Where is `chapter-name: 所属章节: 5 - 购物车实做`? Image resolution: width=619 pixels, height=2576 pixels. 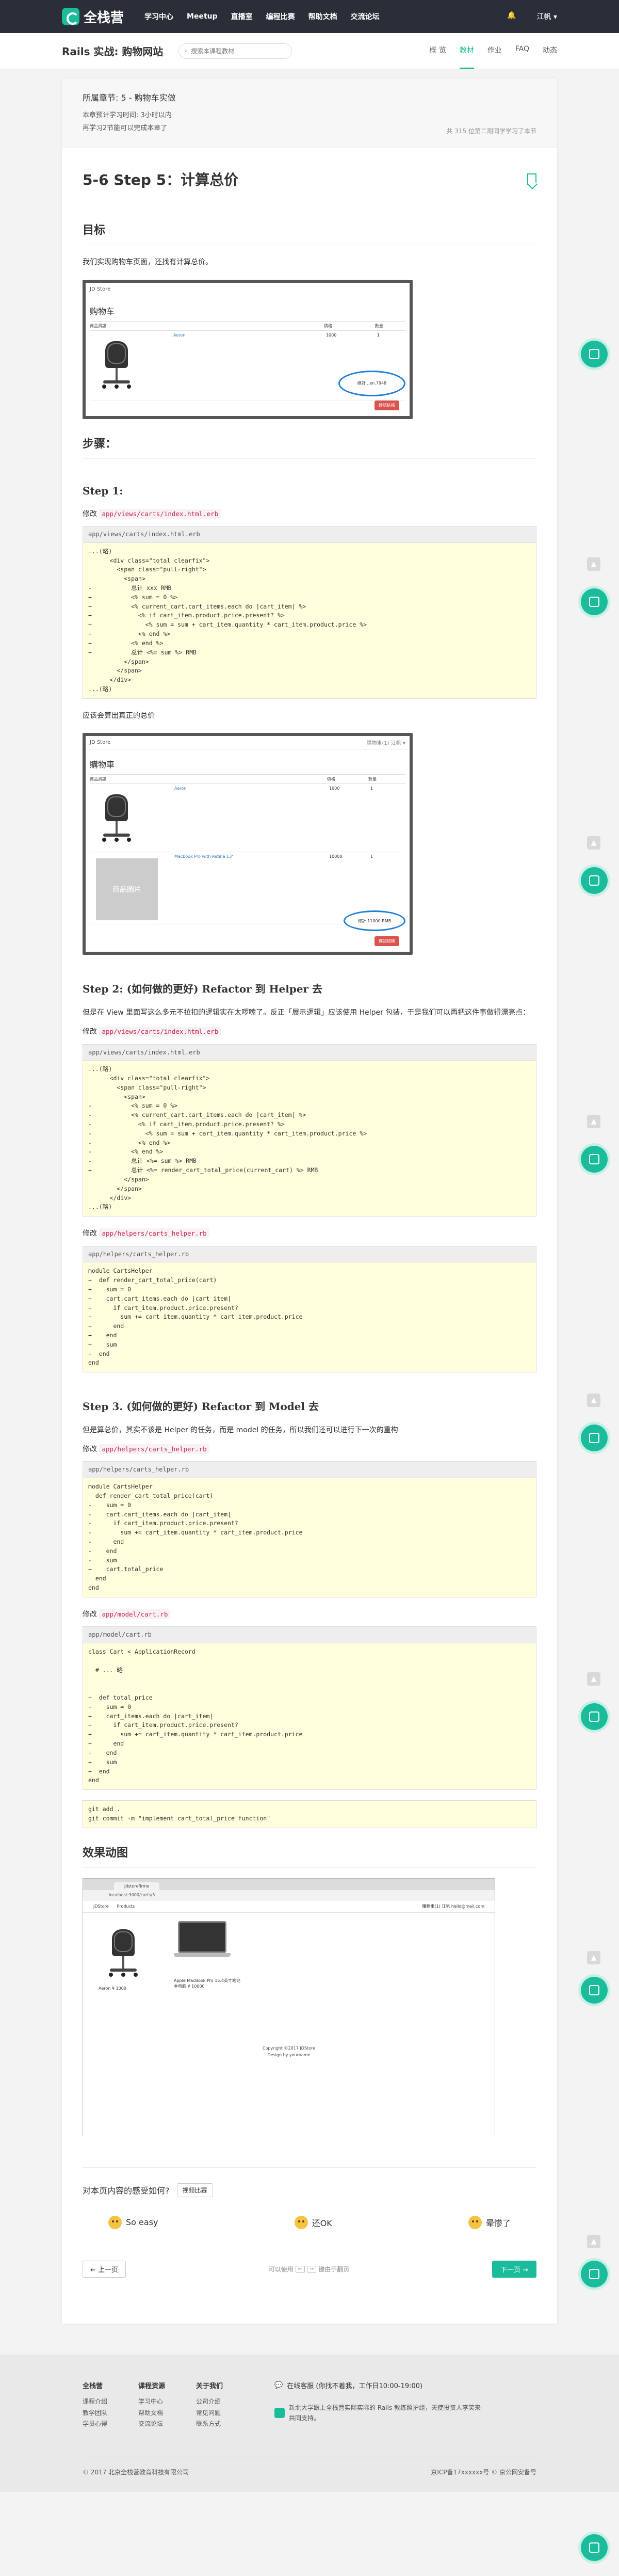 chapter-name: 所属章节: 5 - 购物车实做 is located at coordinates (309, 97).